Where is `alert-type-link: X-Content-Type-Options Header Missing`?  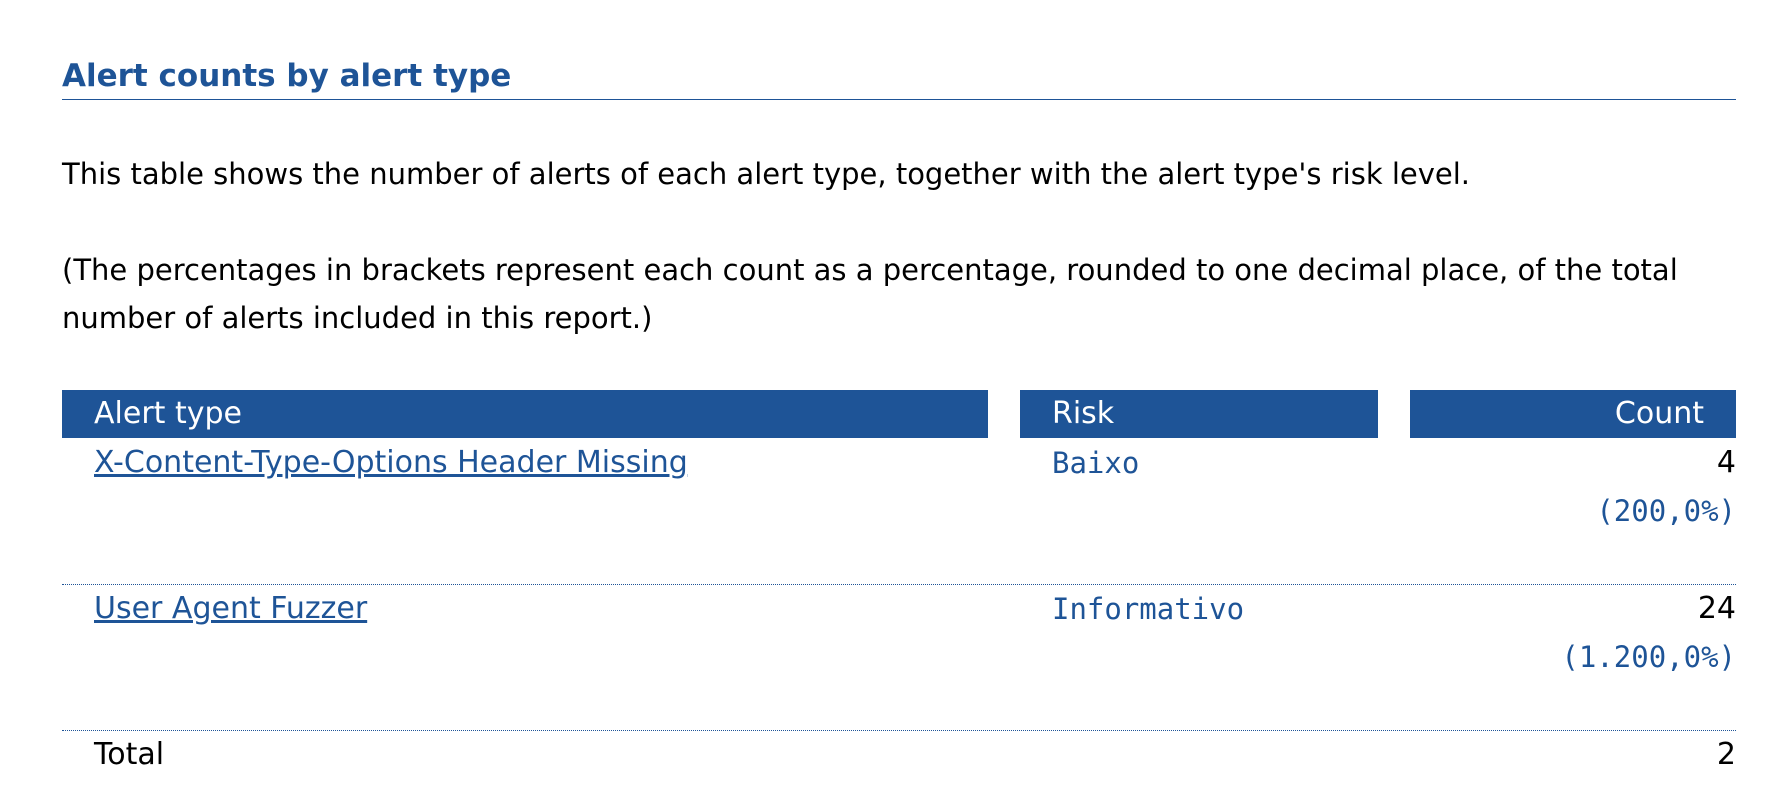
alert-type-link: X-Content-Type-Options Header Missing is located at coordinates (391, 463).